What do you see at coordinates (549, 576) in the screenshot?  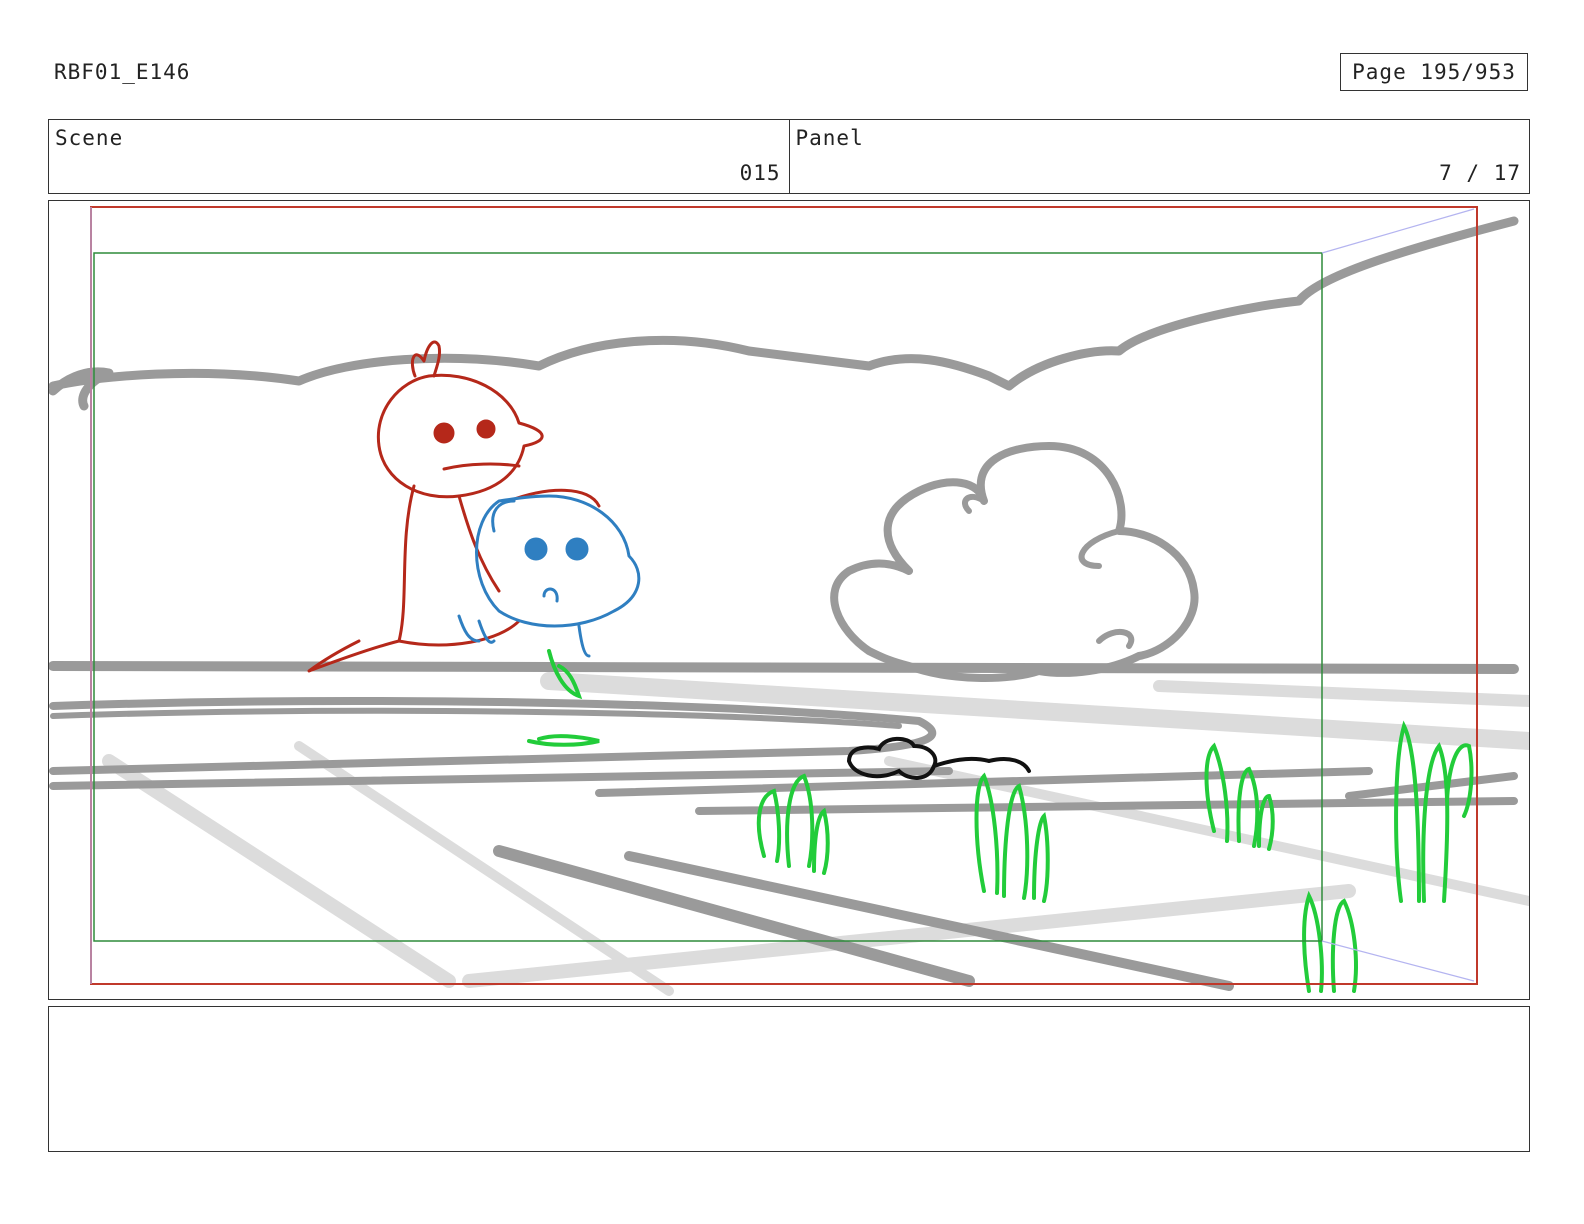 I see `blue-character` at bounding box center [549, 576].